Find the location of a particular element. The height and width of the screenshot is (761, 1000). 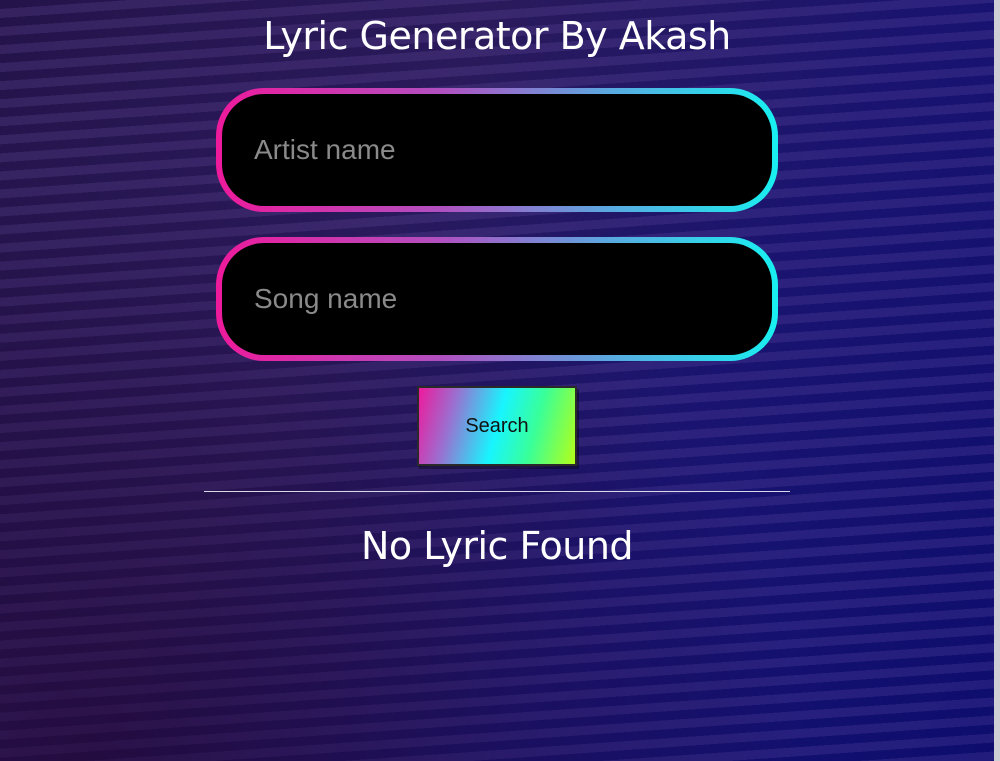

page-scrollbar is located at coordinates (997, 380).